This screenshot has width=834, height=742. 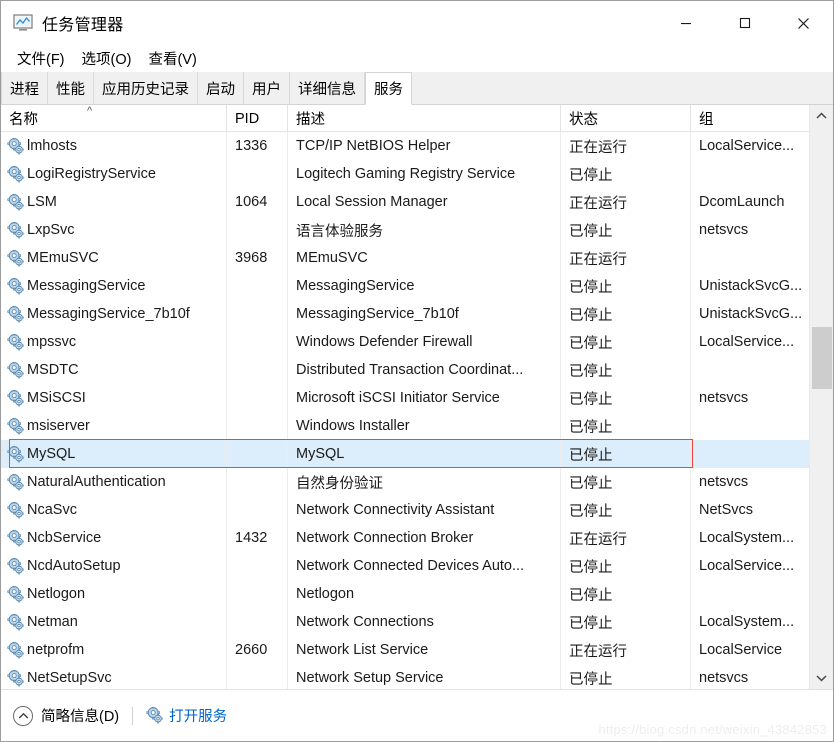 What do you see at coordinates (417, 88) in the screenshot?
I see `tab-strip: 进程 性能 应用历史记录 启动 用户 详细信息 服务` at bounding box center [417, 88].